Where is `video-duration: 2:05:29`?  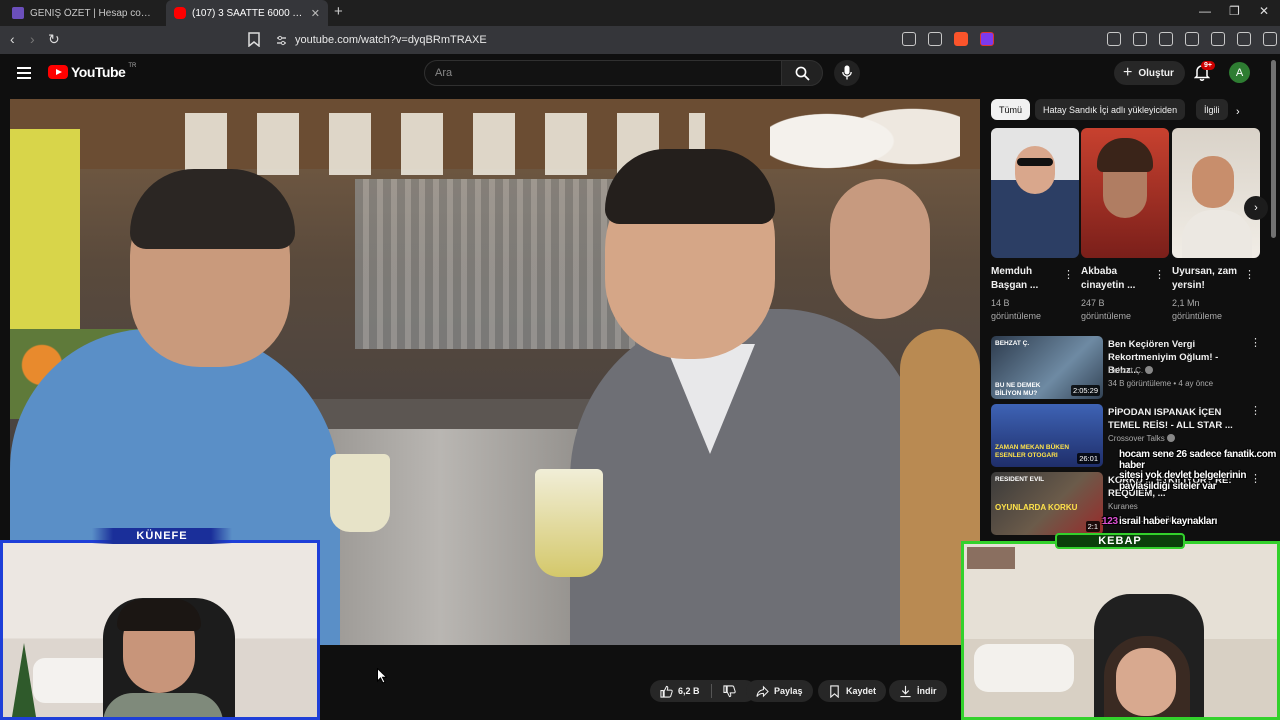
video-duration: 2:05:29 is located at coordinates (1085, 390).